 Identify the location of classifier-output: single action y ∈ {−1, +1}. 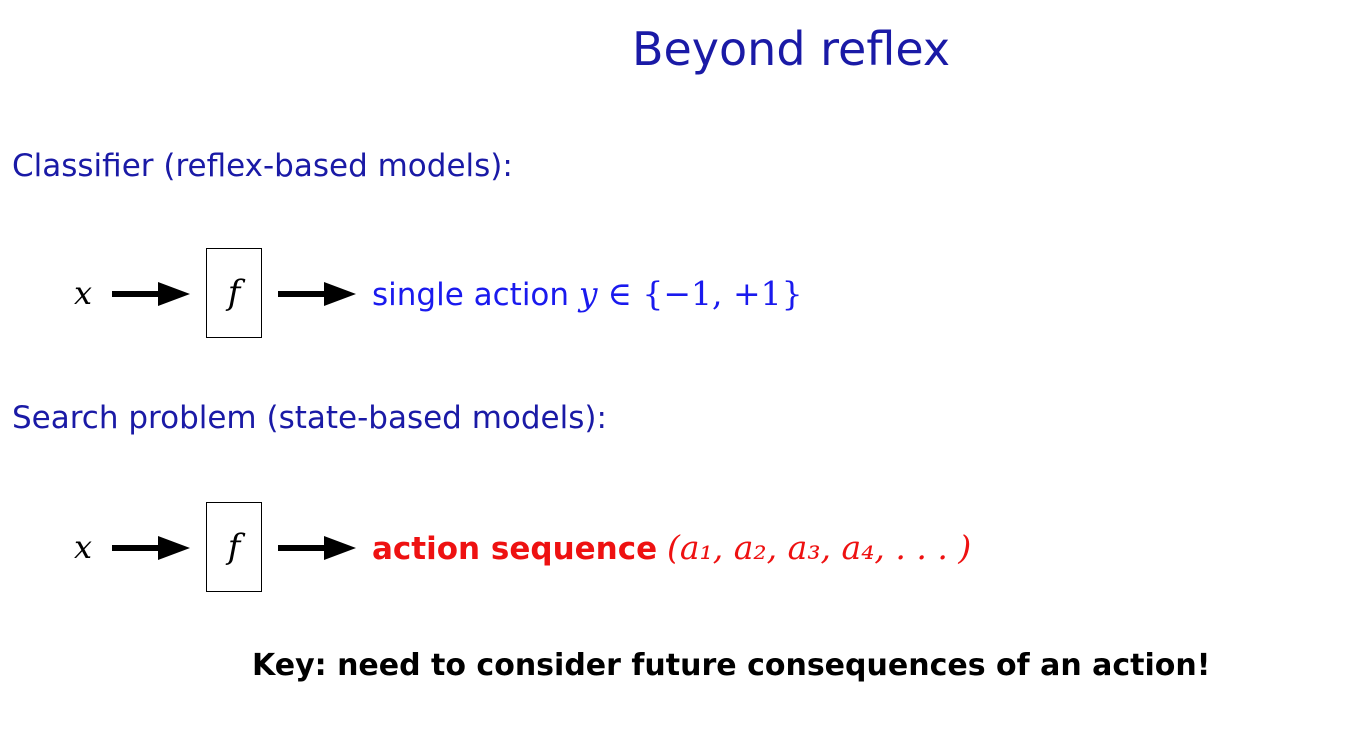
(587, 293).